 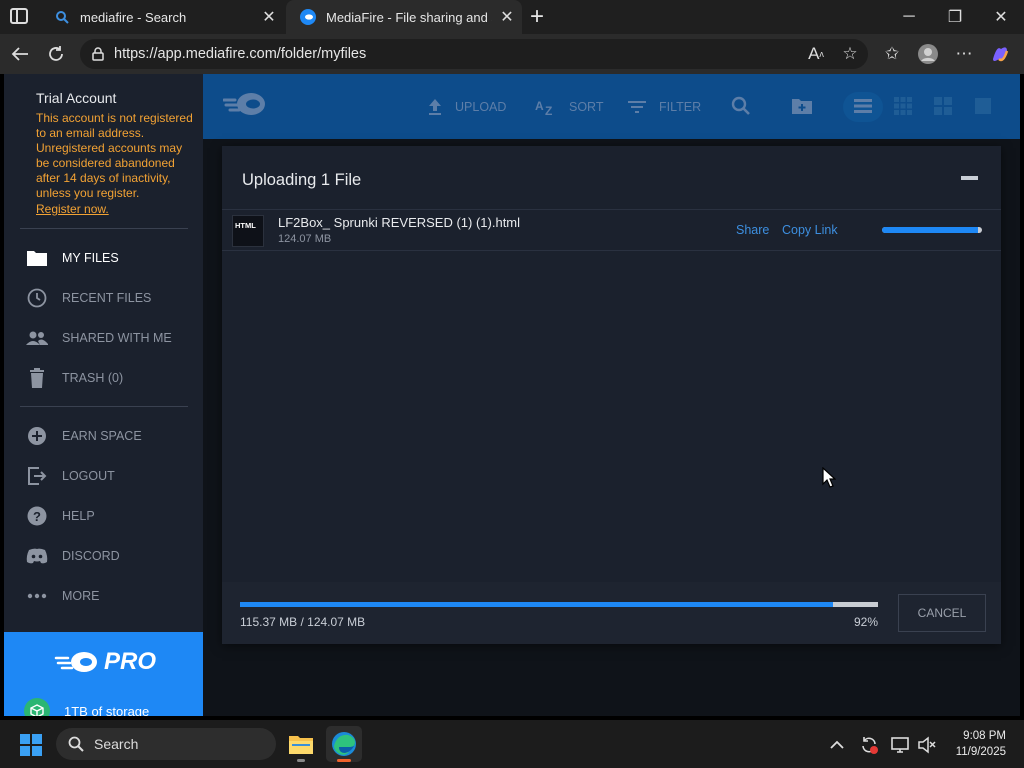 What do you see at coordinates (810, 230) in the screenshot?
I see `copy-link: Copy Link` at bounding box center [810, 230].